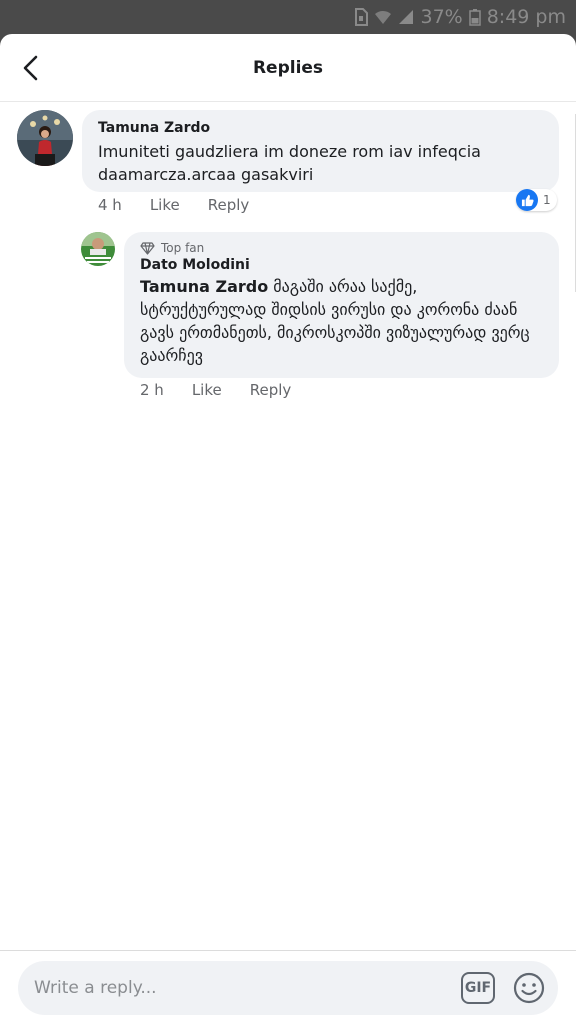 The height and width of the screenshot is (1024, 576). I want to click on composer-field: GIF, so click(288, 988).